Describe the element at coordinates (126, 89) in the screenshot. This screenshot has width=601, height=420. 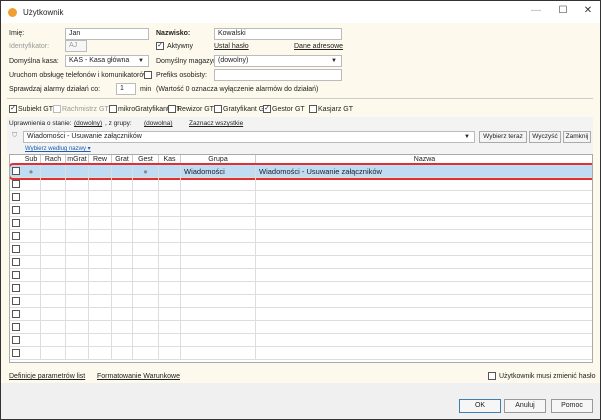
I see `alarm-input: 1` at that location.